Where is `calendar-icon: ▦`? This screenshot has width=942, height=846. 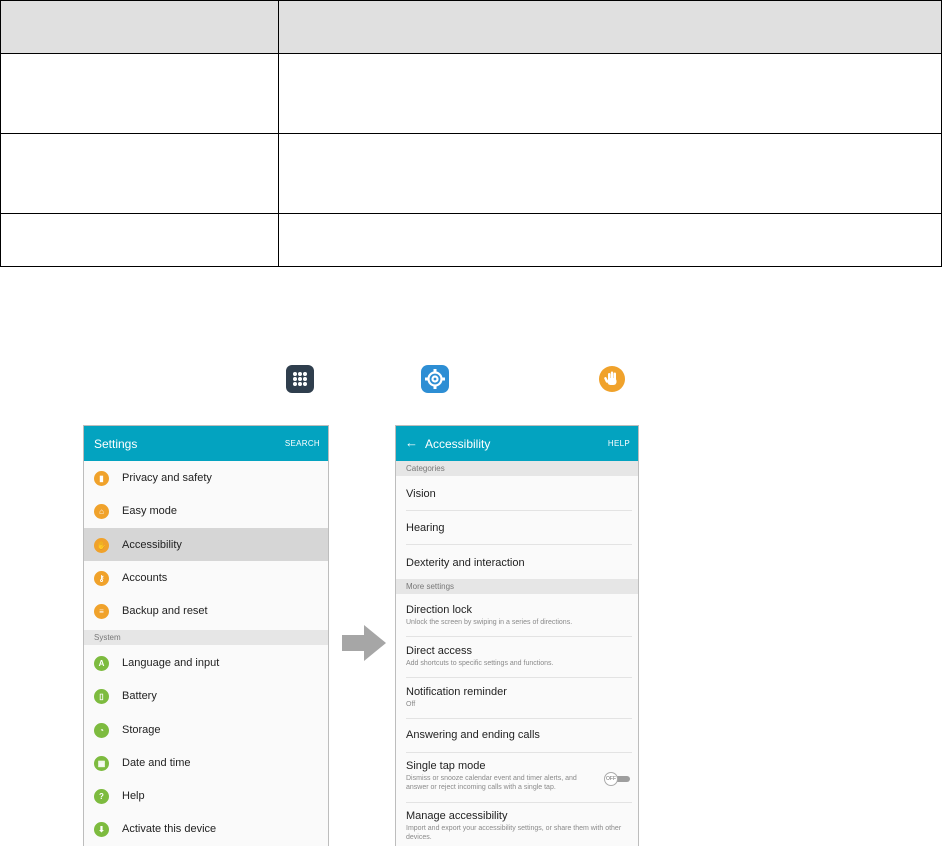 calendar-icon: ▦ is located at coordinates (101, 763).